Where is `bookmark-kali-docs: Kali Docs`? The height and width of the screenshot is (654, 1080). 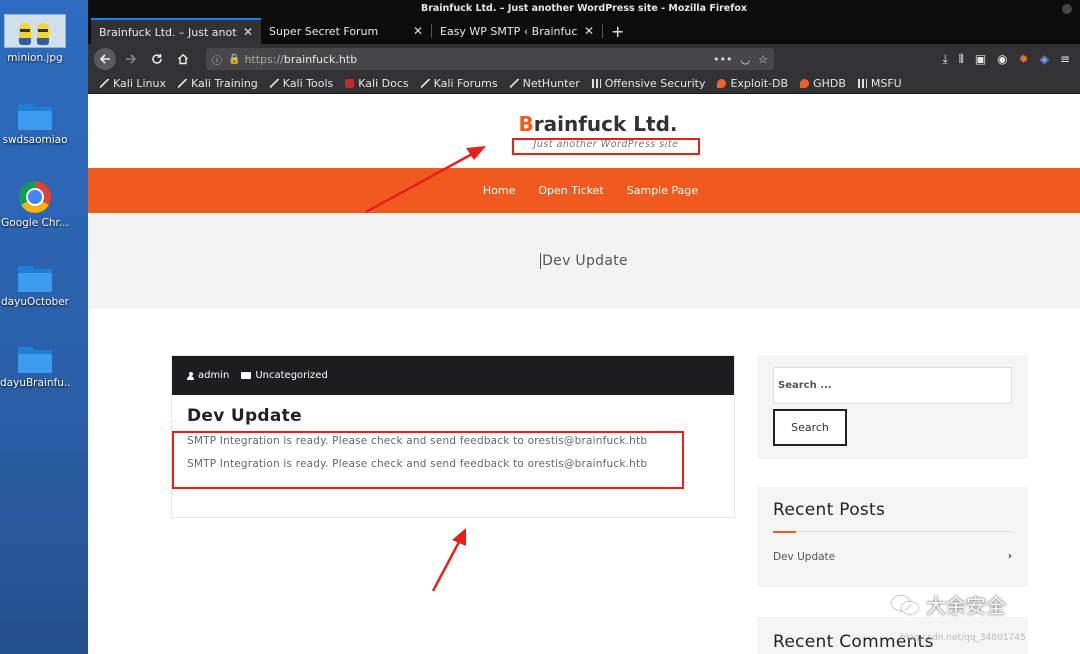 bookmark-kali-docs: Kali Docs is located at coordinates (377, 83).